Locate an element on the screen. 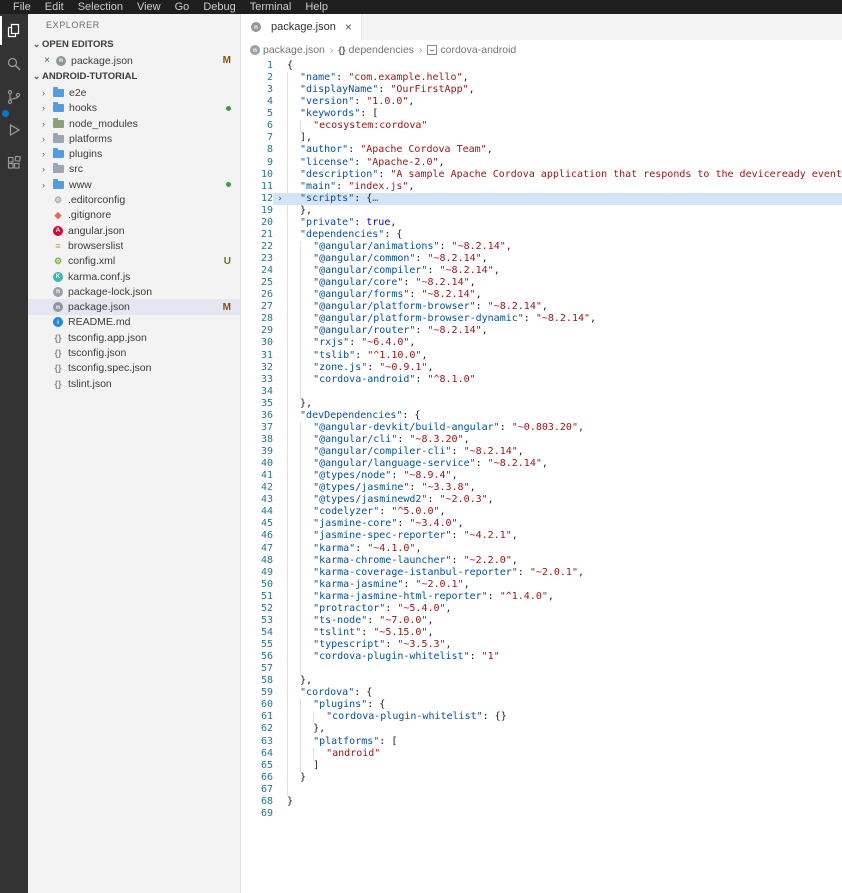 Image resolution: width=842 pixels, height=893 pixels. menu-terminal: Terminal is located at coordinates (271, 7).